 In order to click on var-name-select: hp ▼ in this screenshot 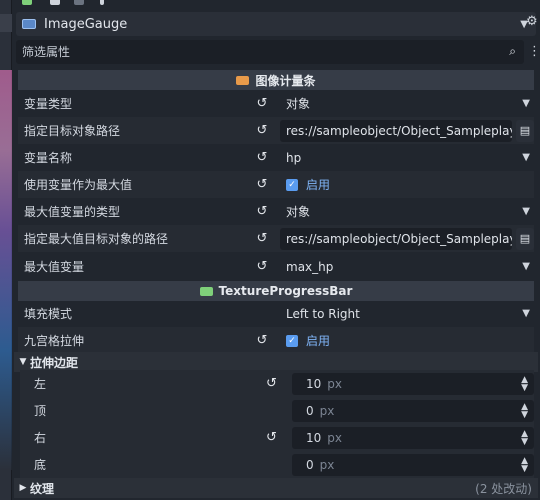, I will do `click(407, 158)`.